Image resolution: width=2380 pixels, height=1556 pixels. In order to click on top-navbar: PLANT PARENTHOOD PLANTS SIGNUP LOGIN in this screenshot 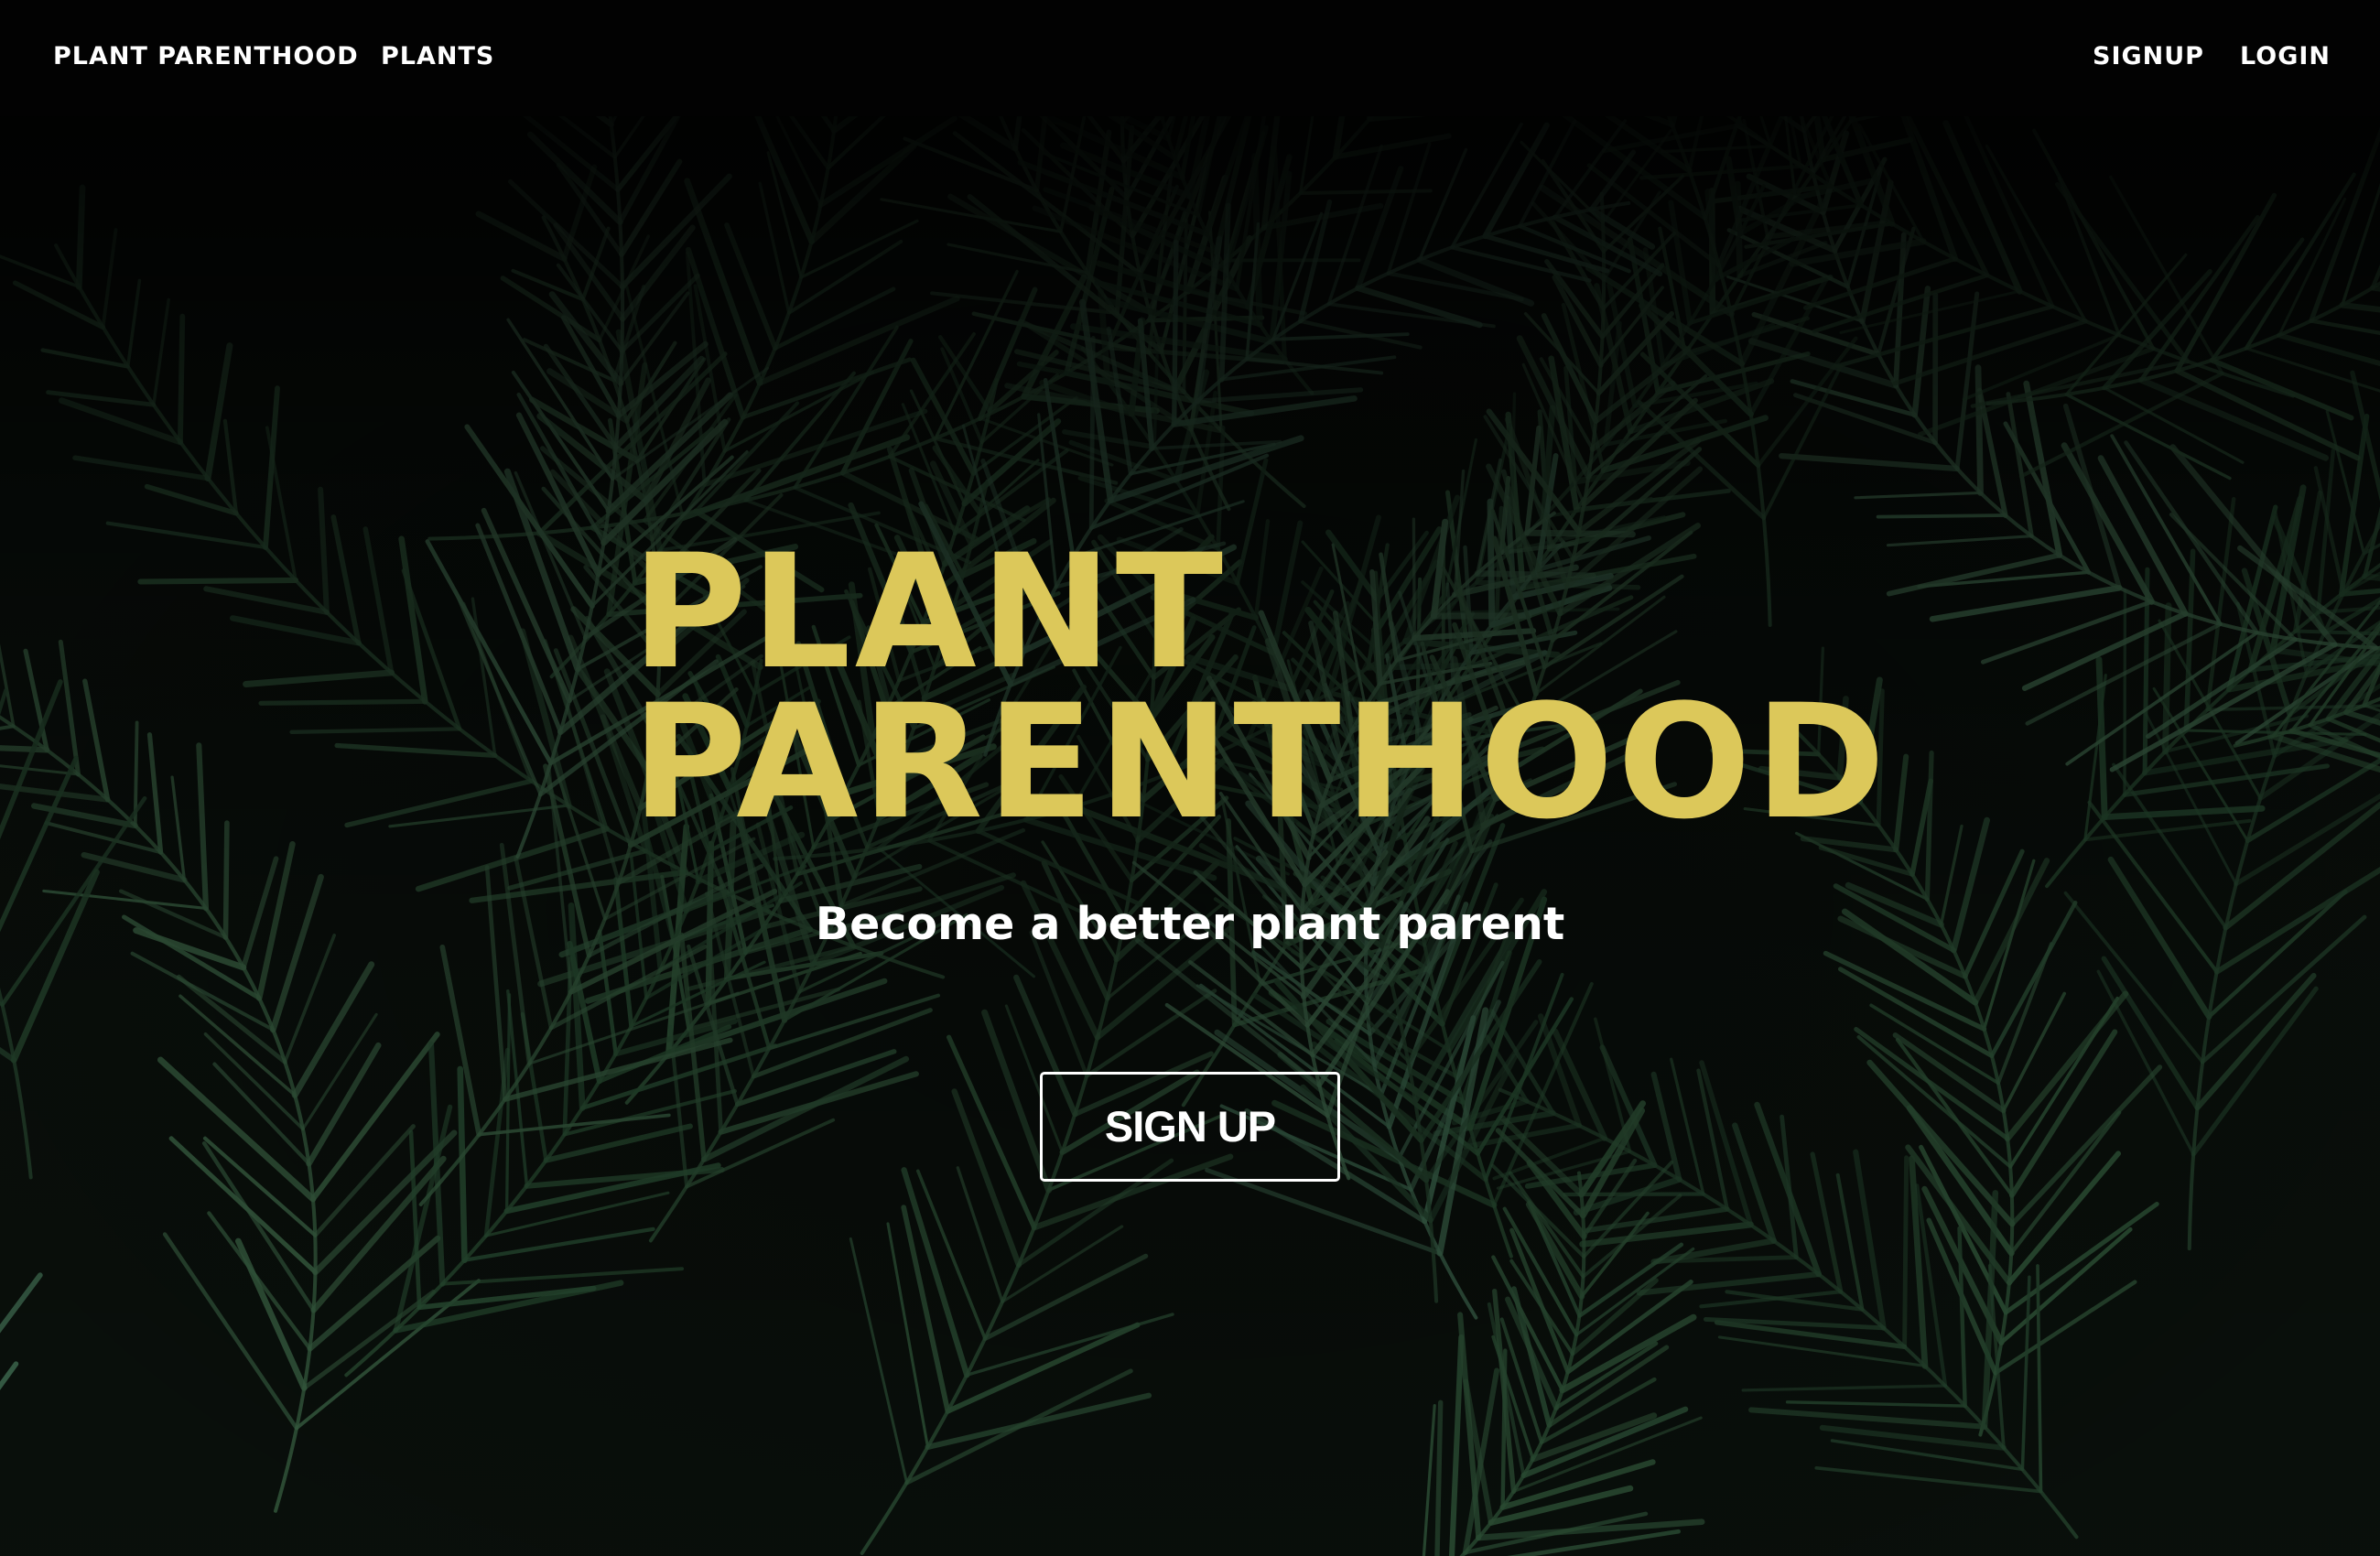, I will do `click(1190, 58)`.